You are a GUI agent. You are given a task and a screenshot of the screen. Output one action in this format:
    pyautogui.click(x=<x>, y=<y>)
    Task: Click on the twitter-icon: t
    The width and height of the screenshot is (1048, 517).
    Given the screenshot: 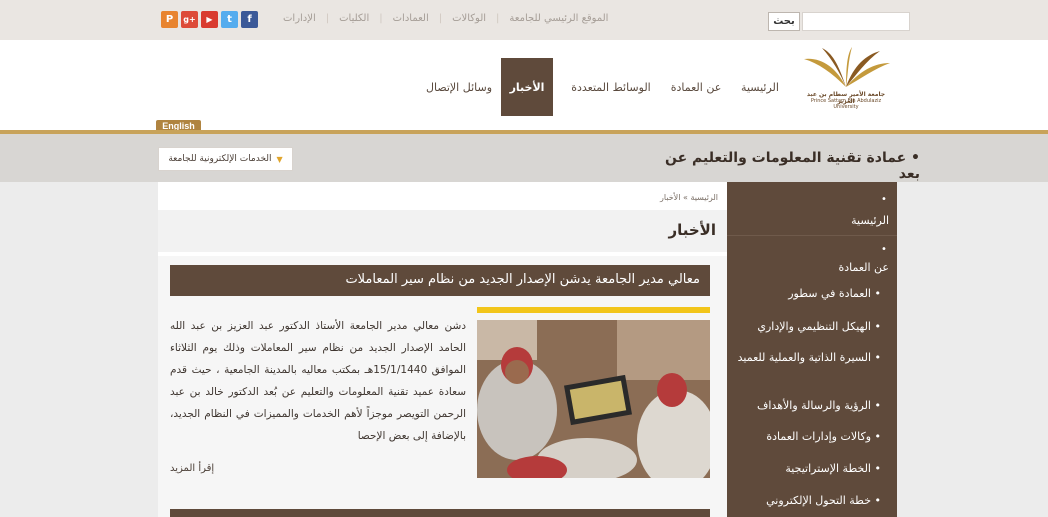 What is the action you would take?
    pyautogui.click(x=229, y=19)
    